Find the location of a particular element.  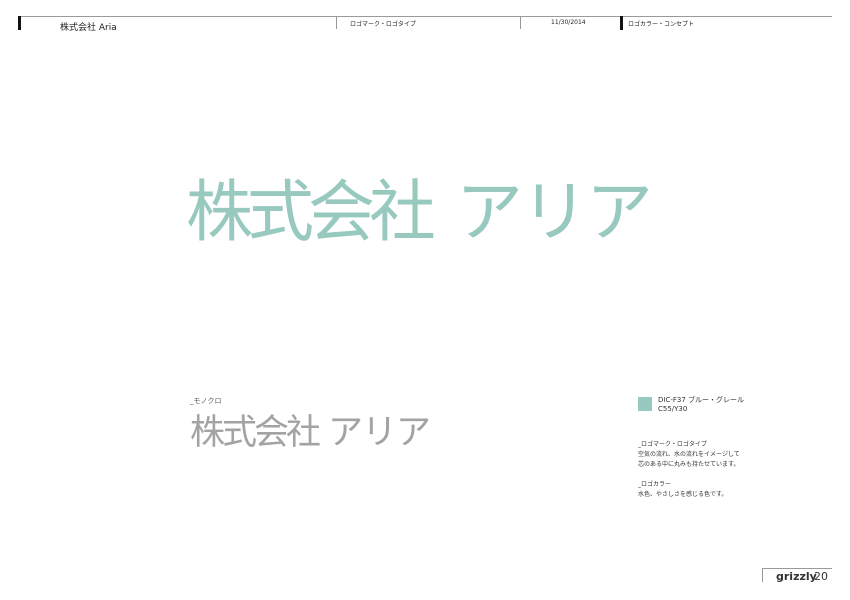

header-marker-right is located at coordinates (621, 23).